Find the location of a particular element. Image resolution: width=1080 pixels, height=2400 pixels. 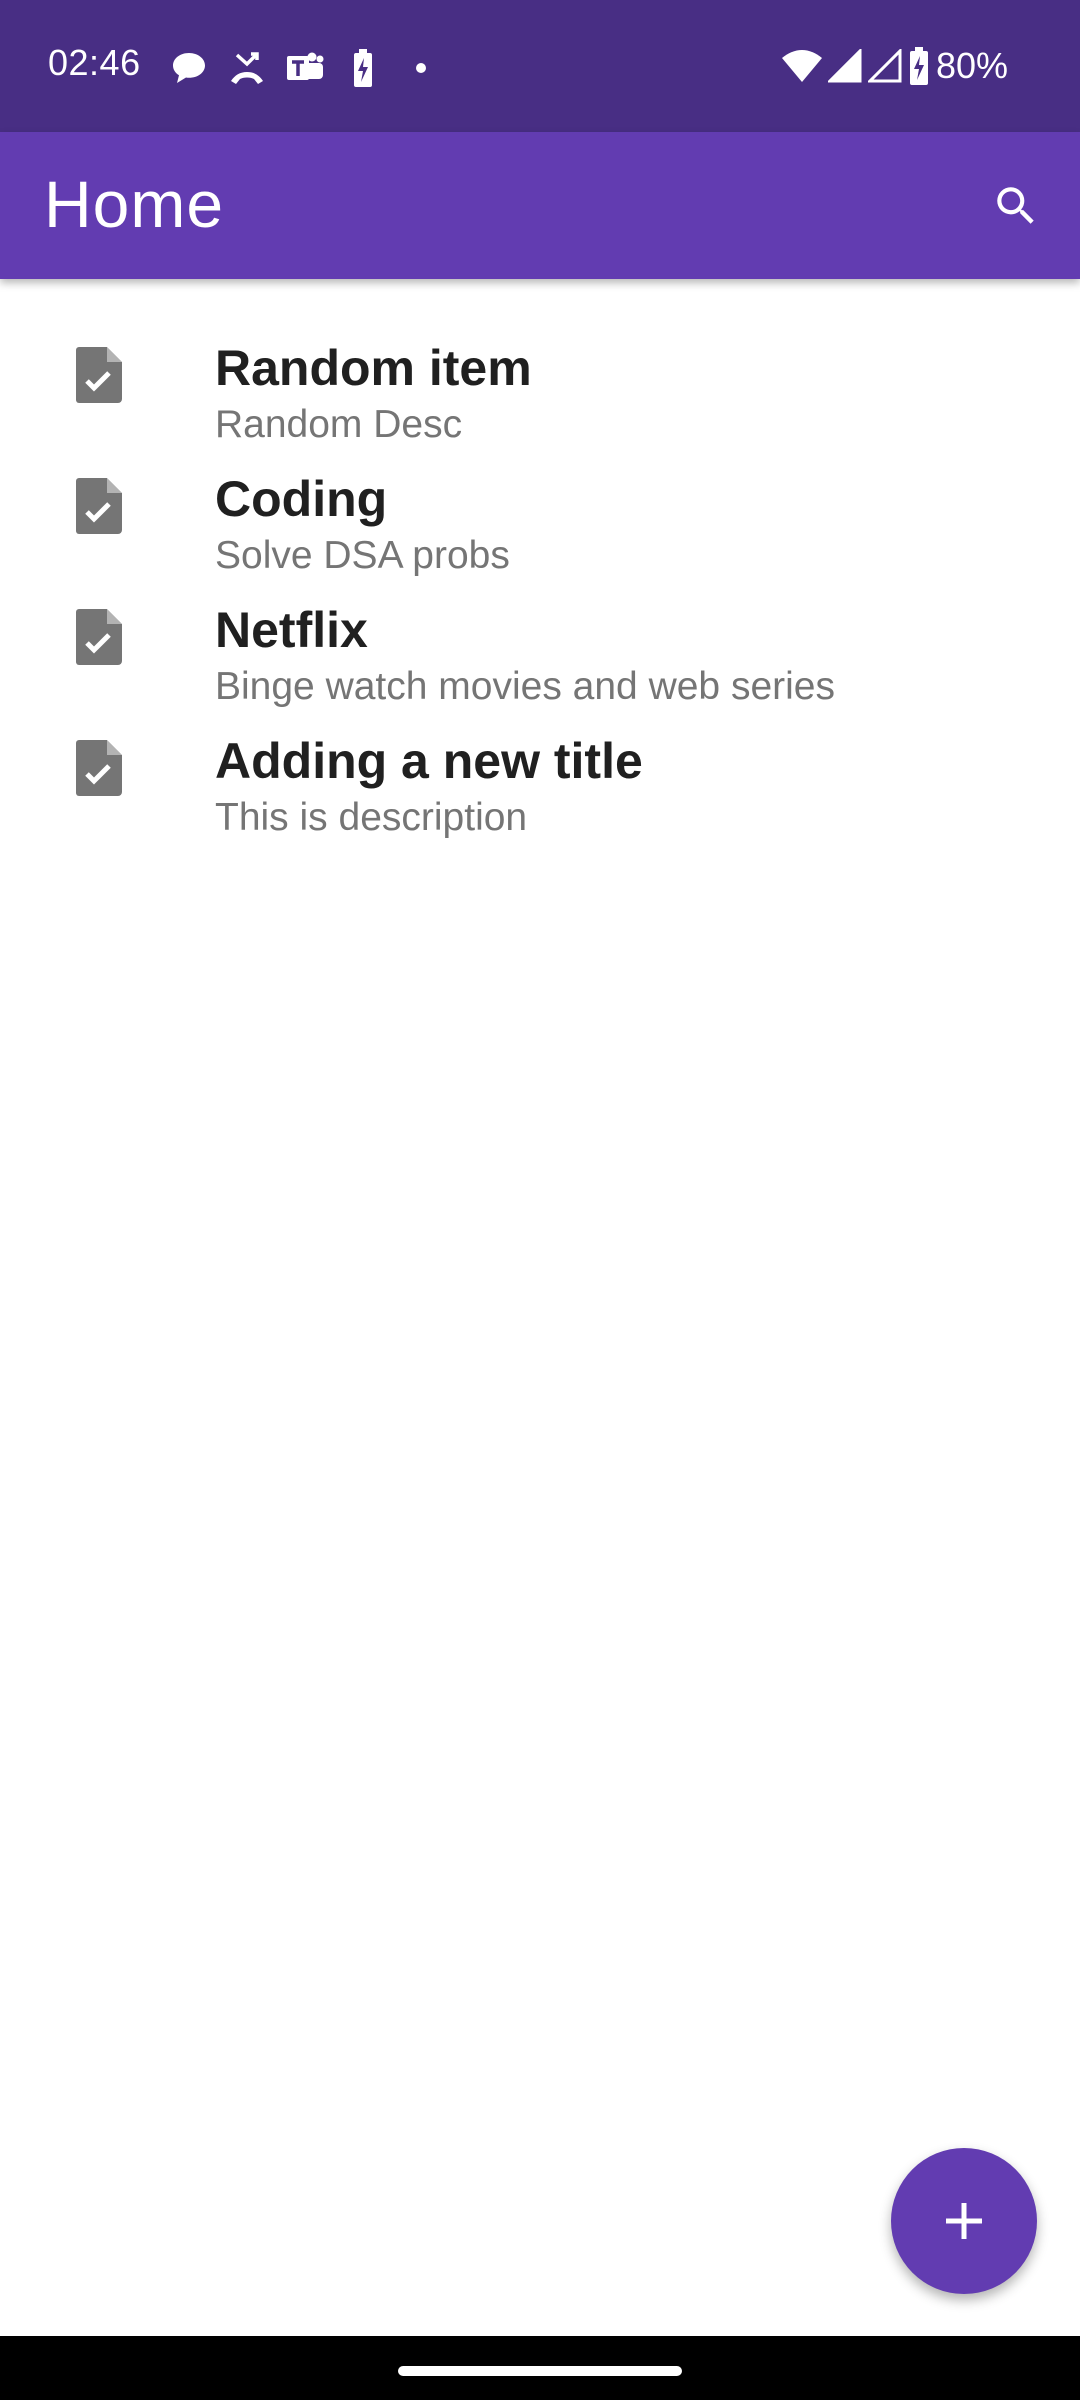

missed-call-icon is located at coordinates (247, 68).